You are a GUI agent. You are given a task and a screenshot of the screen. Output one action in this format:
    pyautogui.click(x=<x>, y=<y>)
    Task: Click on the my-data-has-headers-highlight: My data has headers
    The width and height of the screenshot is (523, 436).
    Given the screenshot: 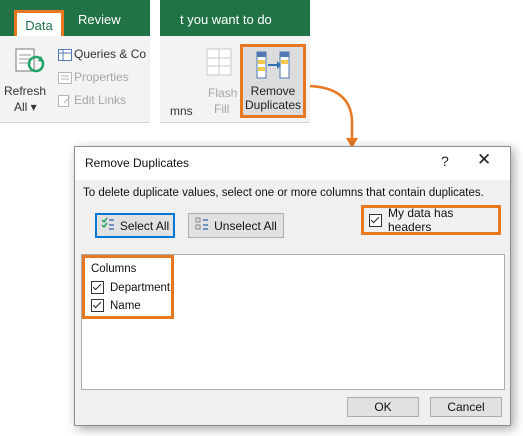 What is the action you would take?
    pyautogui.click(x=431, y=220)
    